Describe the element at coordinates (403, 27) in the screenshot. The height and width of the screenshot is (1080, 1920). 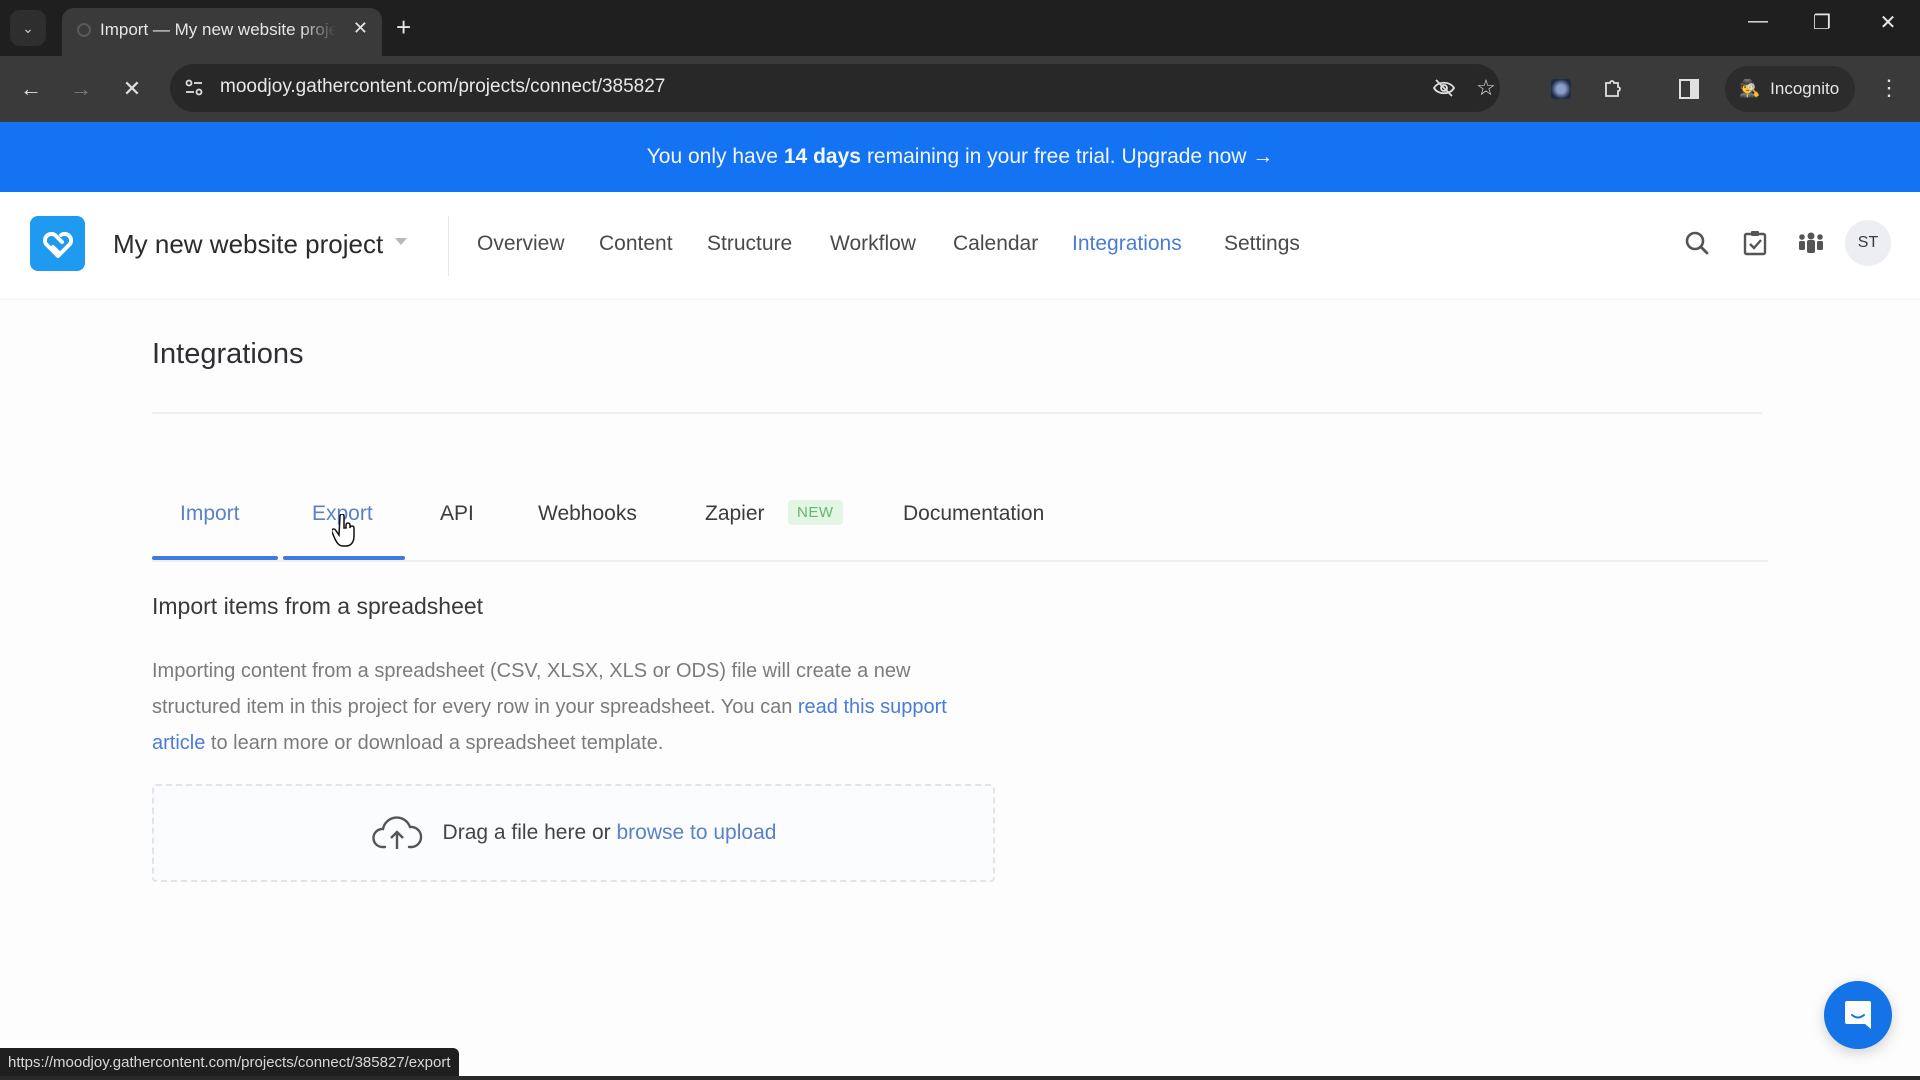
I see `new-tab-button: +` at that location.